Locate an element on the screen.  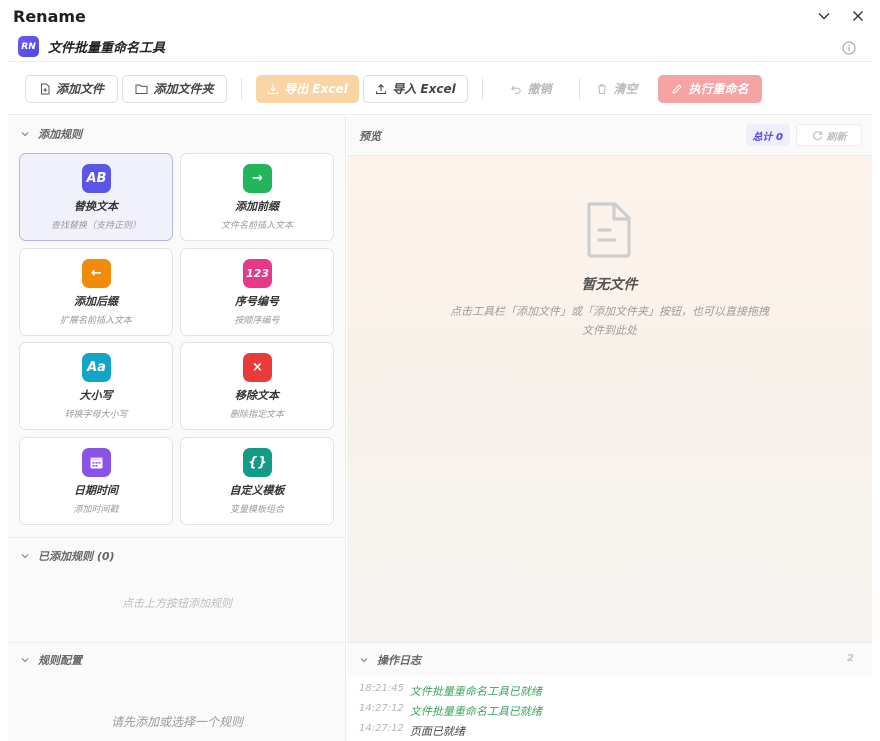
rule-config-header: 规则配置 is located at coordinates (177, 660).